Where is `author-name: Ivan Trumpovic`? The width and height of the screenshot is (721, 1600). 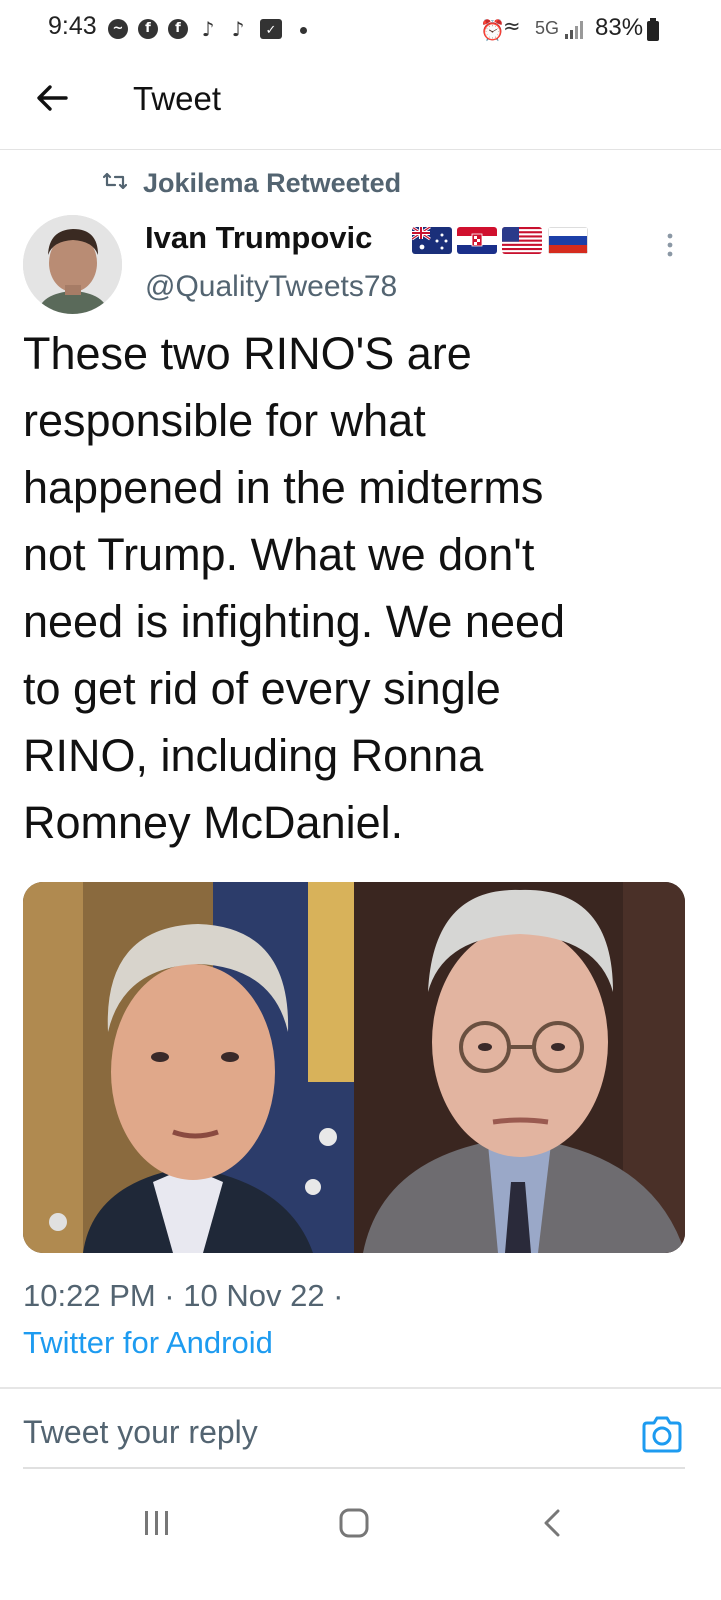
author-name: Ivan Trumpovic is located at coordinates (258, 238).